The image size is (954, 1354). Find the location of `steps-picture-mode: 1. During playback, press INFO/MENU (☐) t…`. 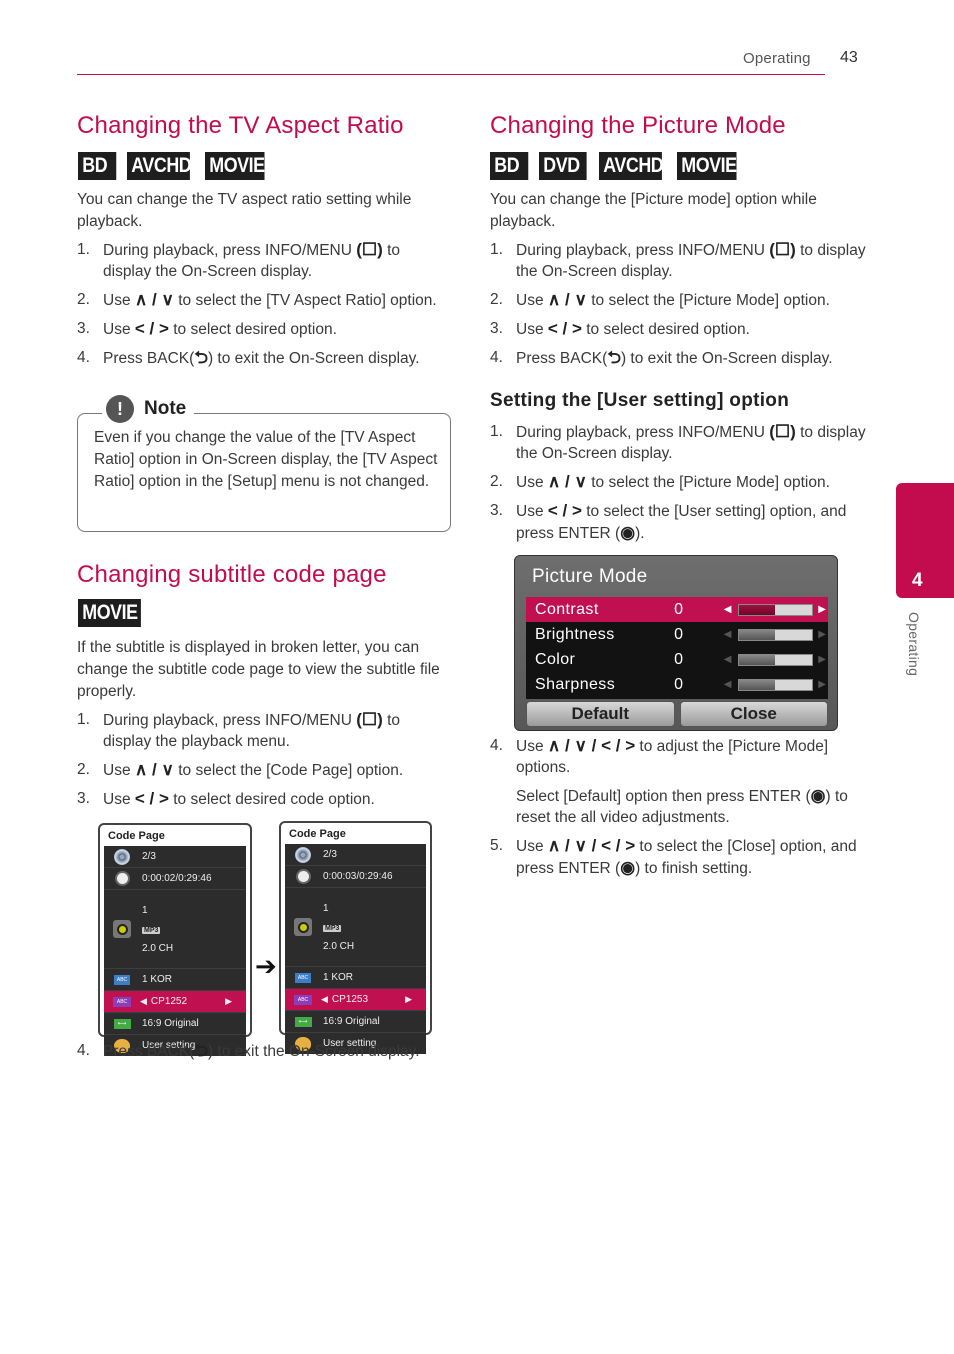

steps-picture-mode: 1. During playback, press INFO/MENU (☐) t… is located at coordinates (680, 307).